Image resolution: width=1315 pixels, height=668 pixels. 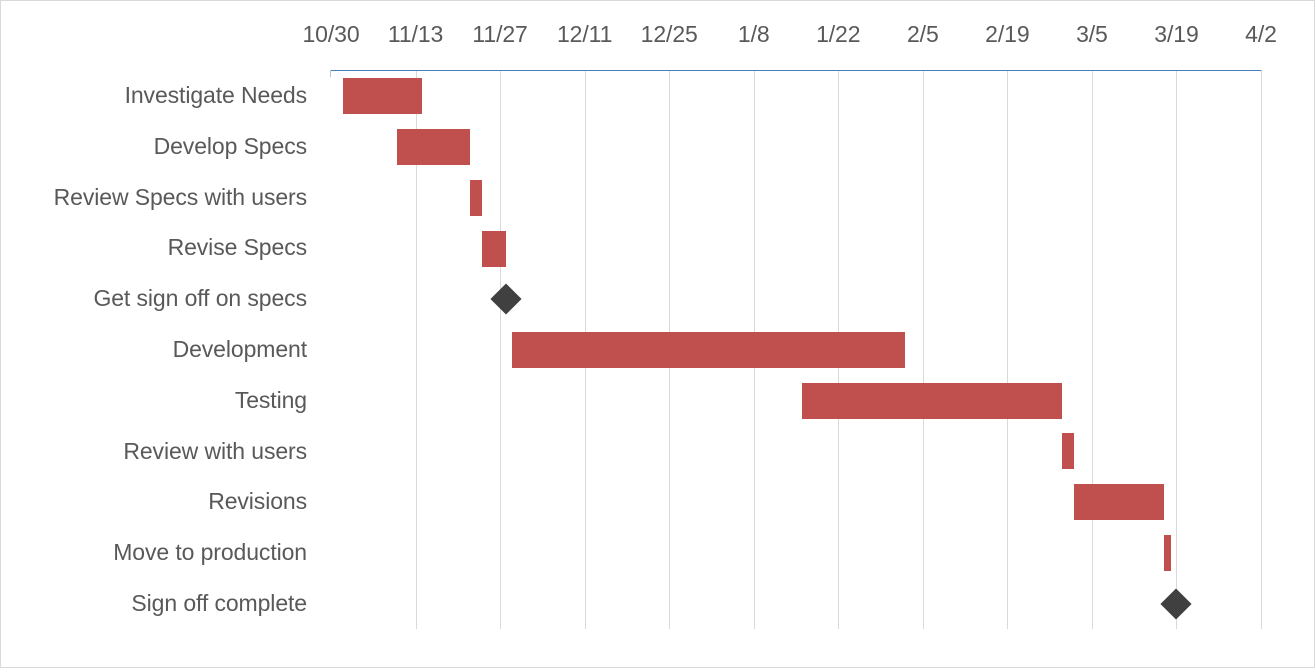 What do you see at coordinates (270, 399) in the screenshot?
I see `task-label: Testing` at bounding box center [270, 399].